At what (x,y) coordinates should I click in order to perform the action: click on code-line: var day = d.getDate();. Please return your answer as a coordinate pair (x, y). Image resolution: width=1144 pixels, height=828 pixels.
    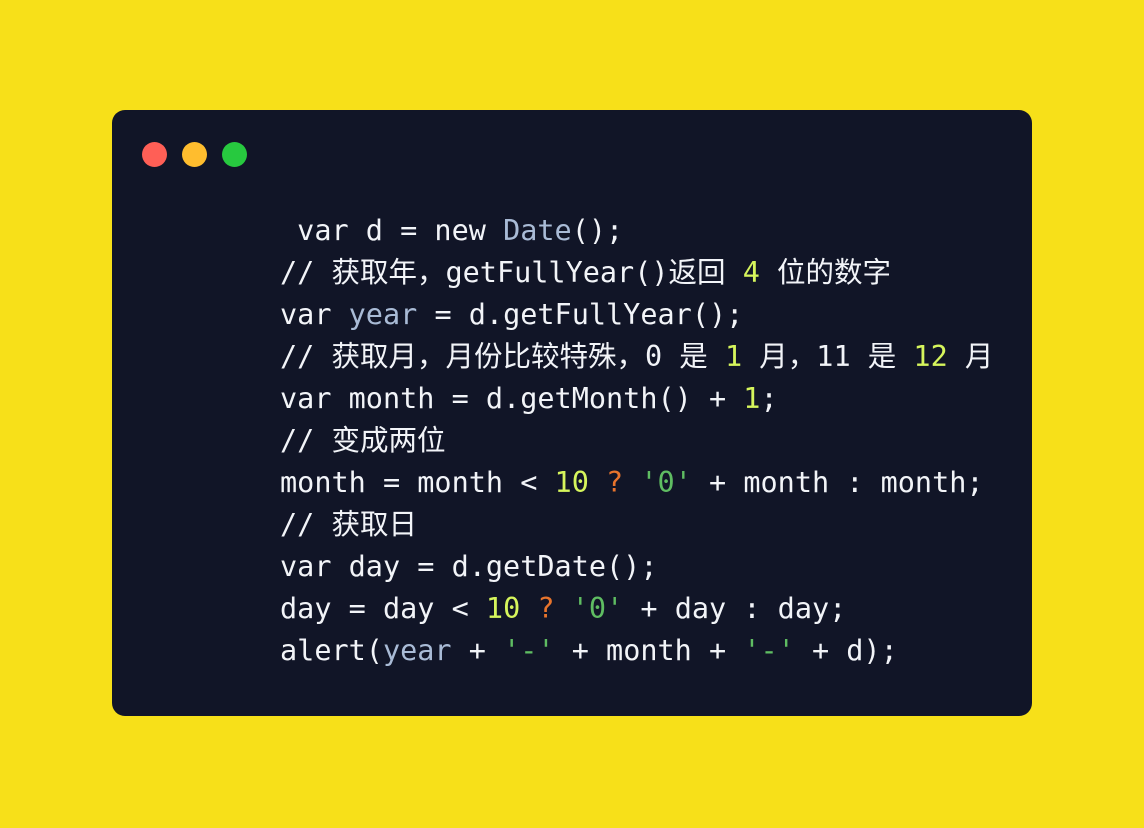
    Looking at the image, I should click on (656, 567).